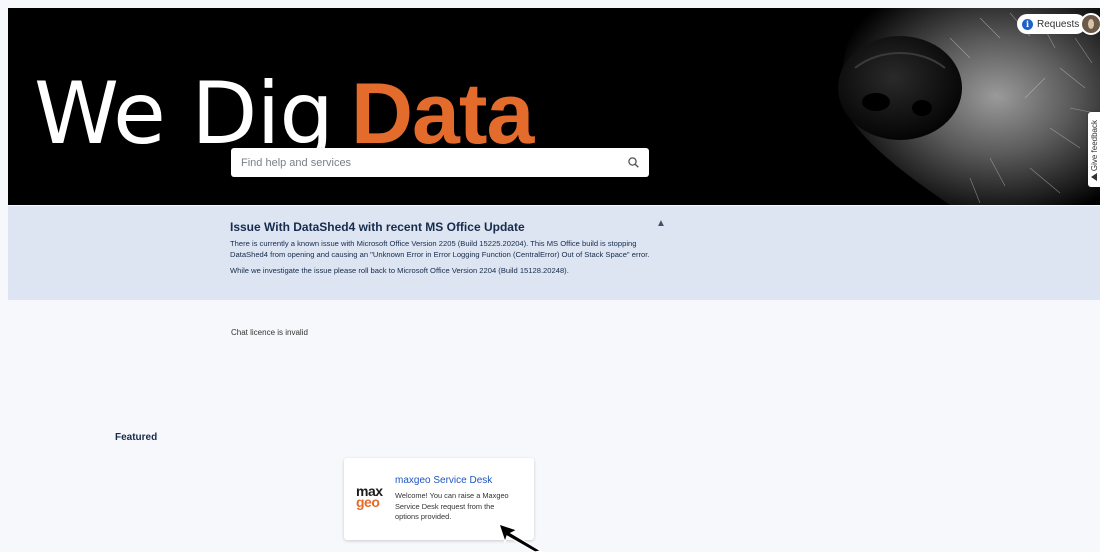 The height and width of the screenshot is (552, 1100). What do you see at coordinates (969, 106) in the screenshot?
I see `dog-nose-image` at bounding box center [969, 106].